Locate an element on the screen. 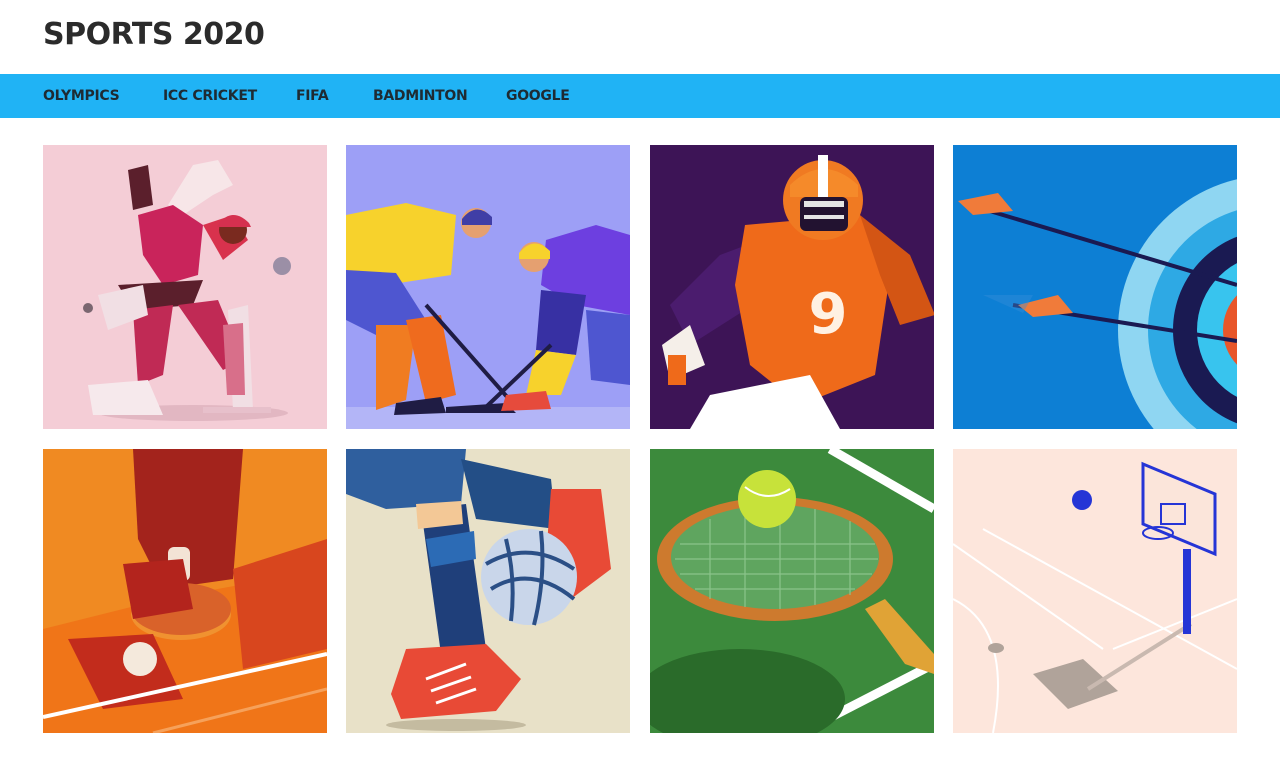 The height and width of the screenshot is (775, 1280). page-title: SPORTS 2020 is located at coordinates (154, 34).